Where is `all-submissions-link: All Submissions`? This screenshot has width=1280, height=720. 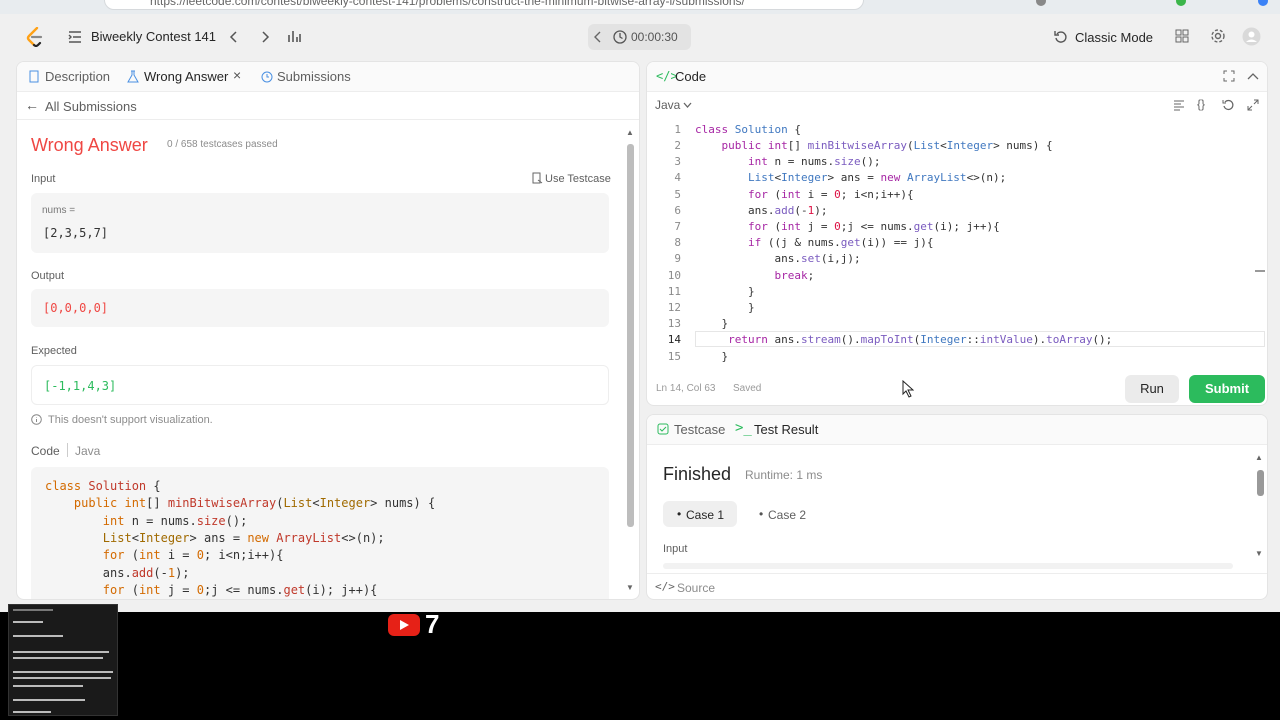
all-submissions-link: All Submissions is located at coordinates (91, 106).